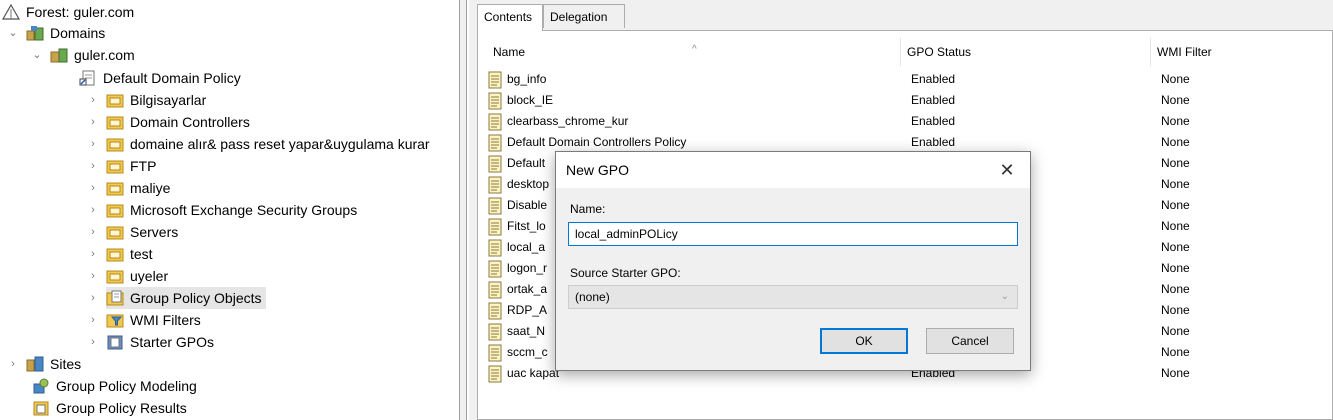 The height and width of the screenshot is (420, 1333). What do you see at coordinates (141, 254) in the screenshot?
I see `tree-label: test` at bounding box center [141, 254].